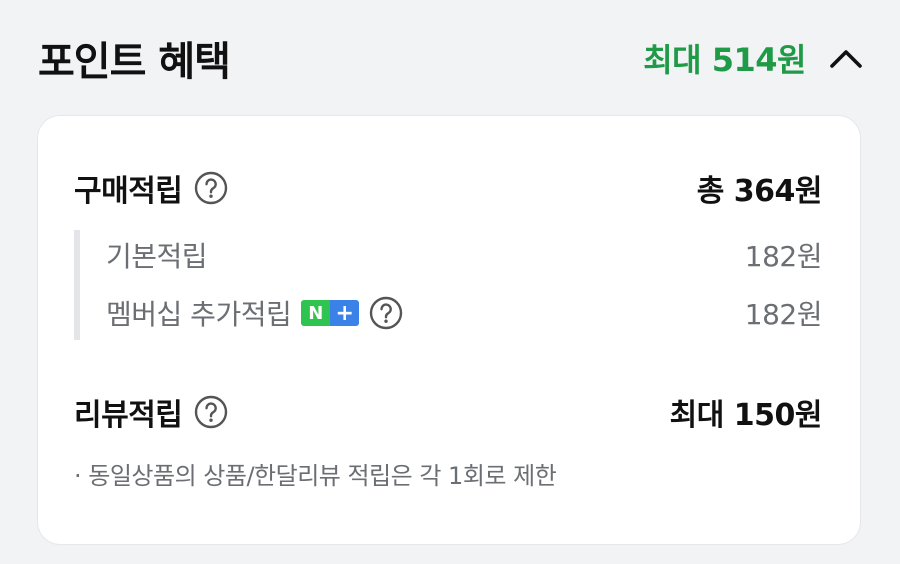 This screenshot has width=900, height=564. I want to click on page-title: 포인트 혜택, so click(134, 62).